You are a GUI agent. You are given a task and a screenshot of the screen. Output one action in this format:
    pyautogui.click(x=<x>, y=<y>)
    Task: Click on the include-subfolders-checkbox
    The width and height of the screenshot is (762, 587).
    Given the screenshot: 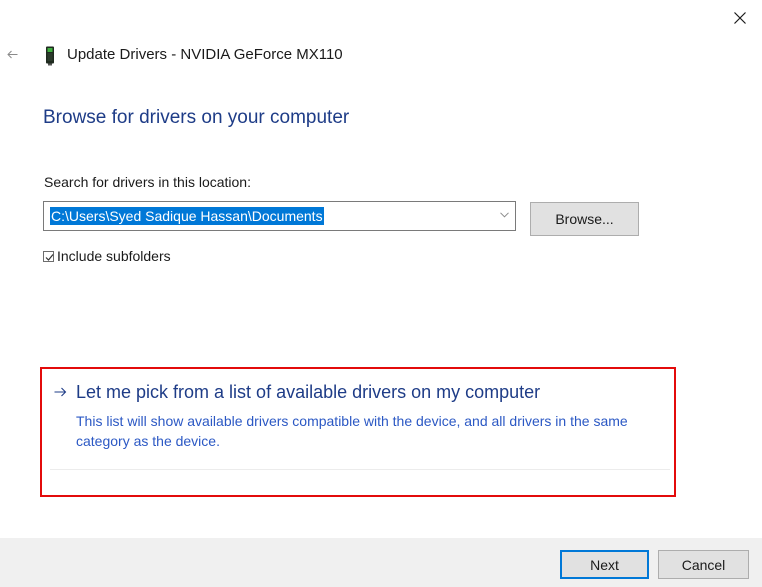 What is the action you would take?
    pyautogui.click(x=48, y=256)
    